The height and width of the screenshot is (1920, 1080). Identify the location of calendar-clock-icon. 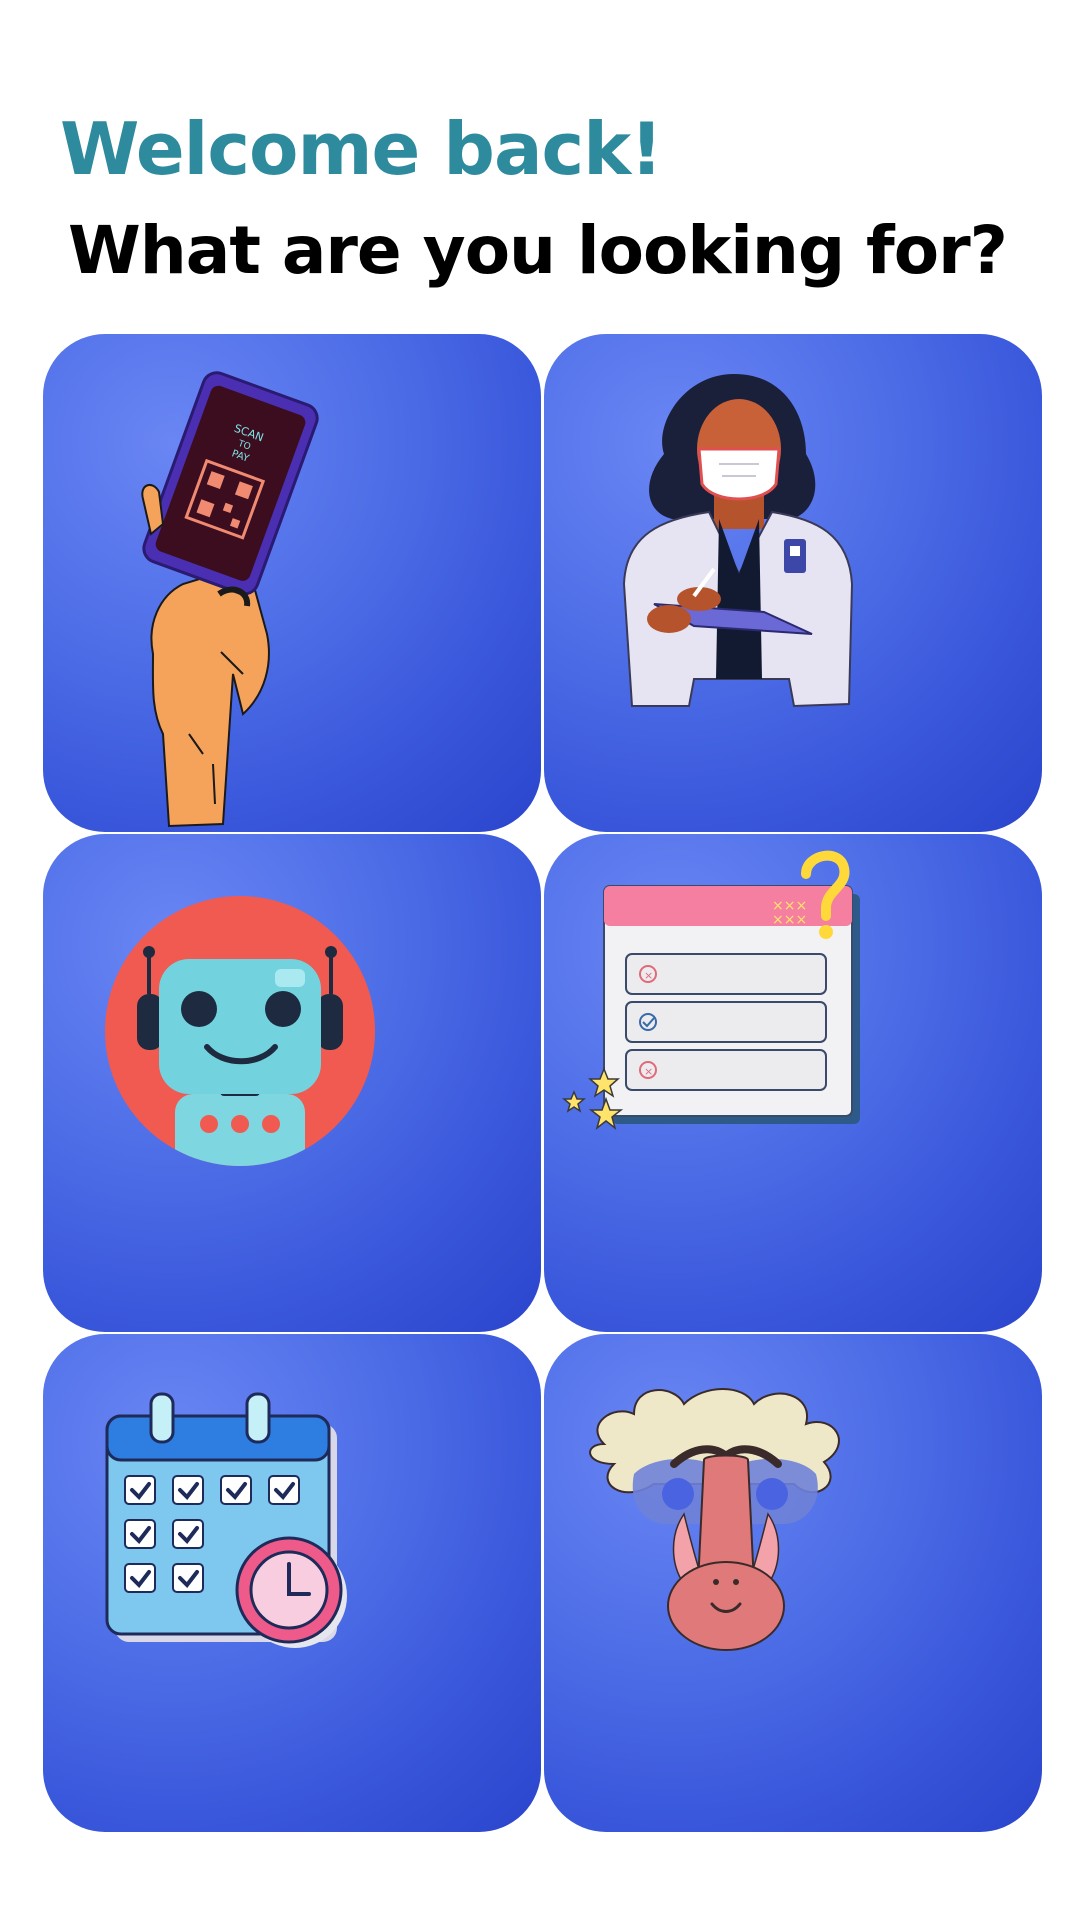
(226, 1520).